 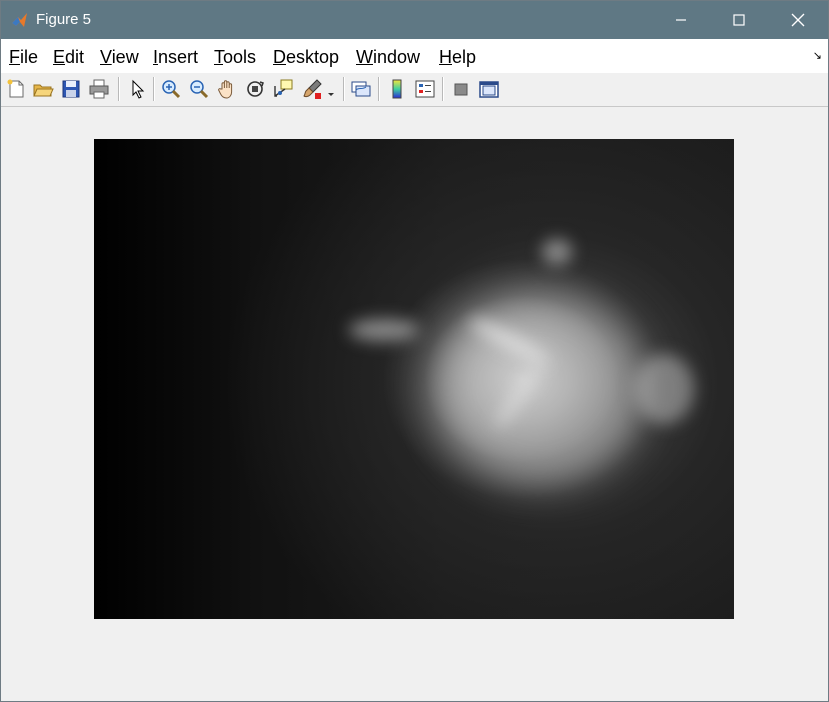 What do you see at coordinates (388, 57) in the screenshot?
I see `menu-window: Window` at bounding box center [388, 57].